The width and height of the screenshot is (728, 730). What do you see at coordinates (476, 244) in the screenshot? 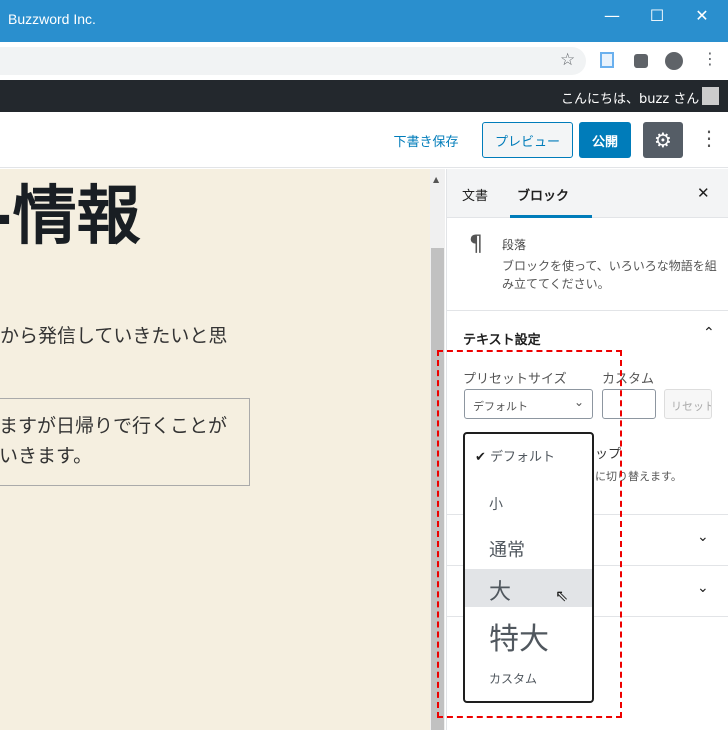
I see `paragraph-icon: ¶` at bounding box center [476, 244].